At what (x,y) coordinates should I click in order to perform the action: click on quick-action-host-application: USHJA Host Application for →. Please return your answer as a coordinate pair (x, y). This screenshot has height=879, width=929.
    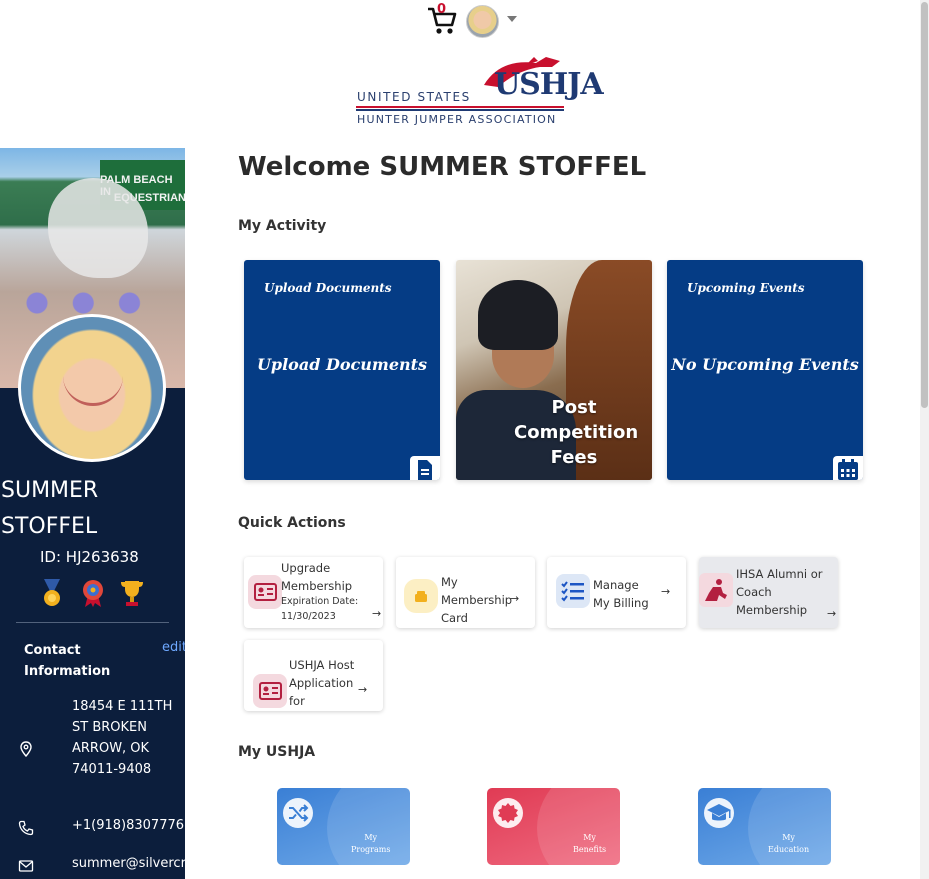
    Looking at the image, I should click on (313, 675).